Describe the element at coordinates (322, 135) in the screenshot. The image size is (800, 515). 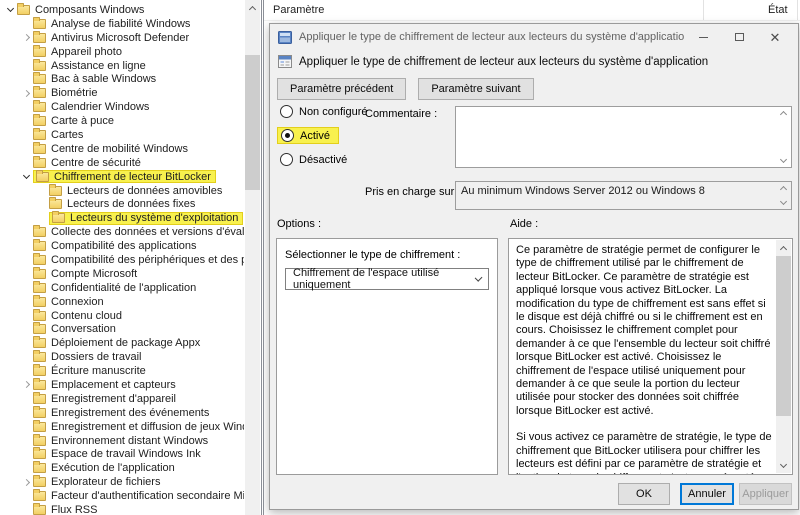
I see `radio-enabled: Activé` at that location.